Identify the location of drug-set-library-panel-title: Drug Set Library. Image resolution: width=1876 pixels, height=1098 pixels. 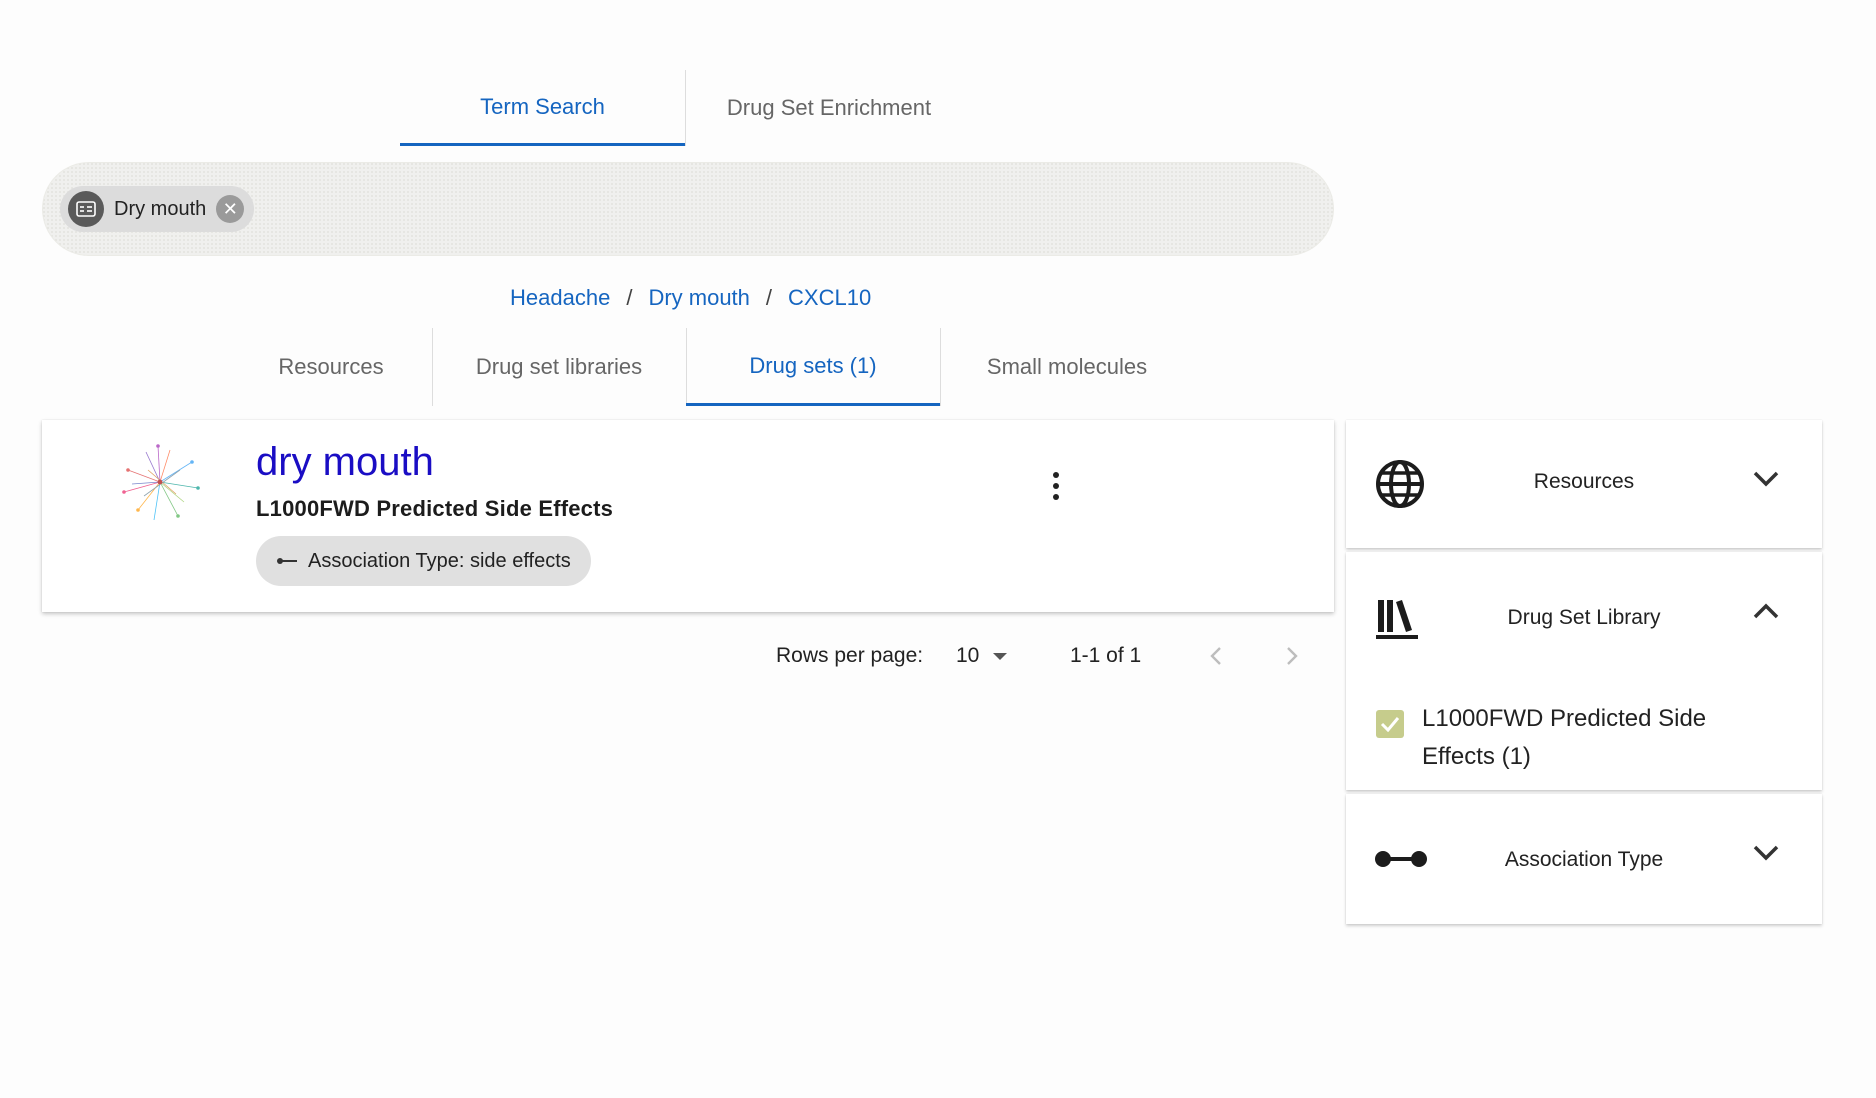
(1584, 617).